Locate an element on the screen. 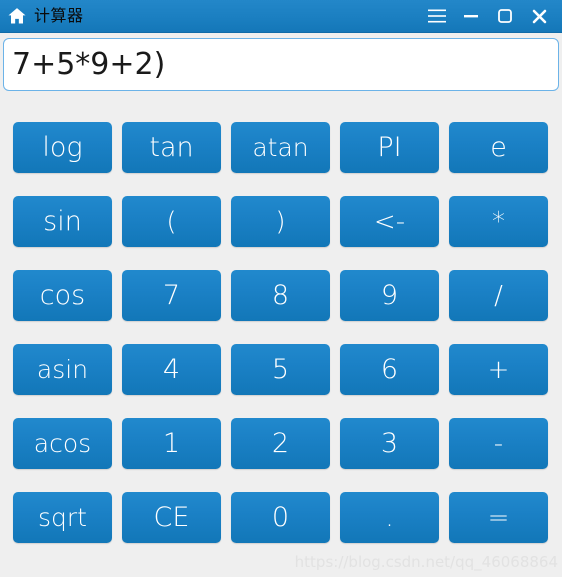 Image resolution: width=562 pixels, height=577 pixels. home-icon is located at coordinates (17, 16).